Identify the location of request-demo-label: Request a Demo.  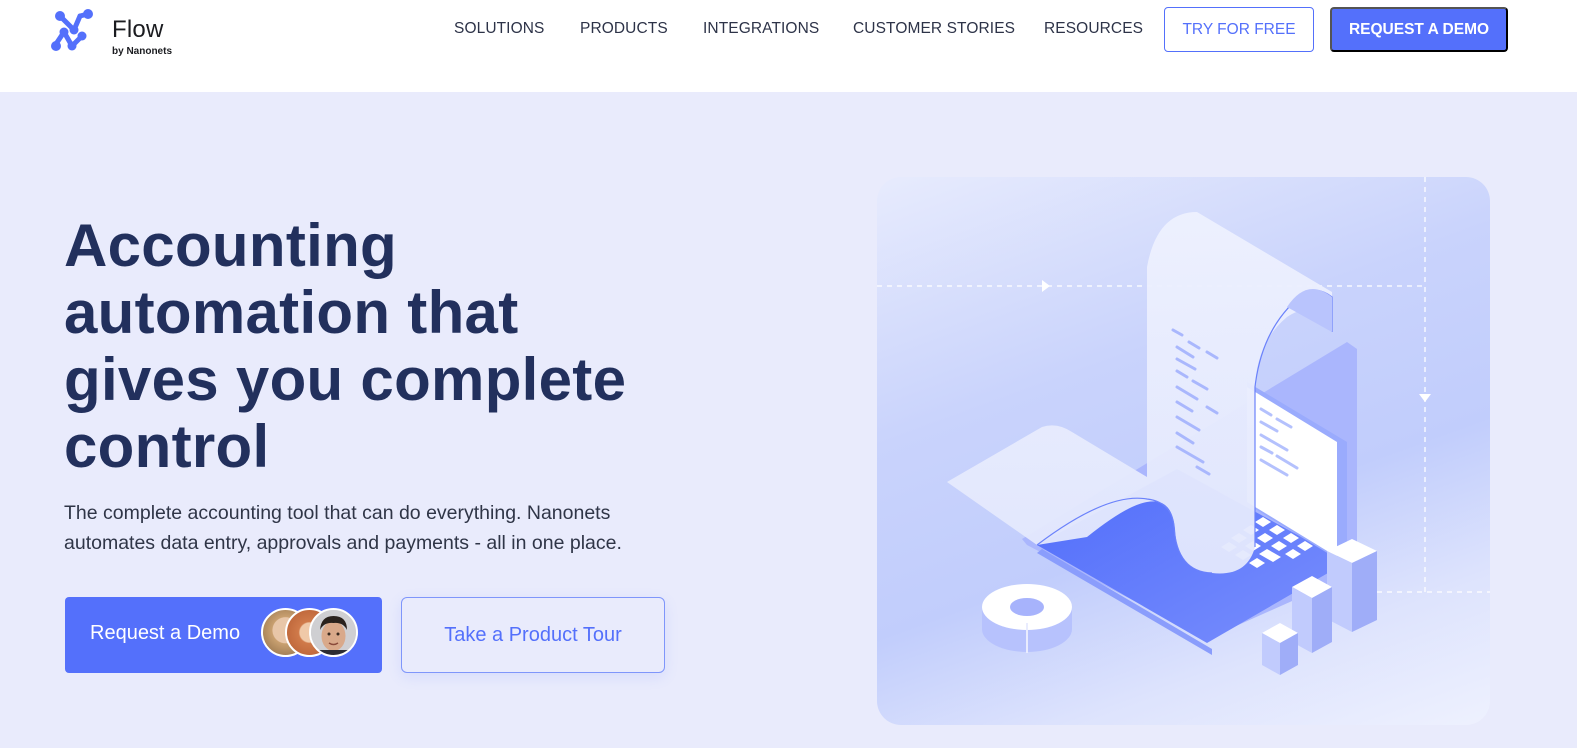
(165, 633).